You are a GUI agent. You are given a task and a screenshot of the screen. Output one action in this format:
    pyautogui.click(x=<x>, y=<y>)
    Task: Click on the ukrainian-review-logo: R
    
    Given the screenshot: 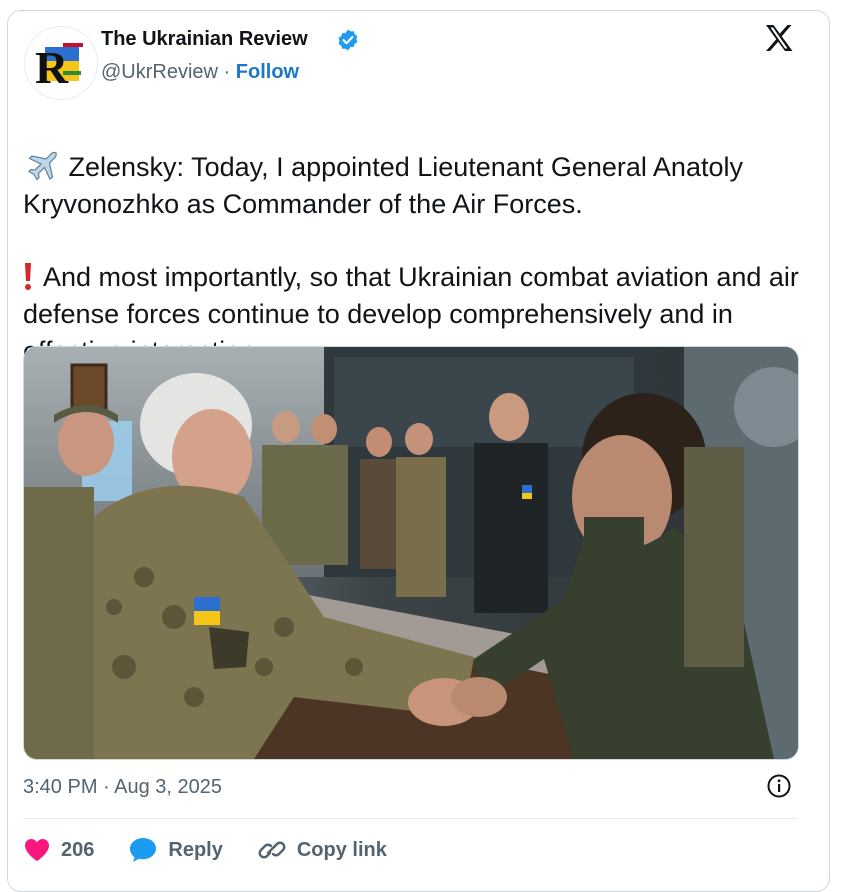 What is the action you would take?
    pyautogui.click(x=59, y=67)
    